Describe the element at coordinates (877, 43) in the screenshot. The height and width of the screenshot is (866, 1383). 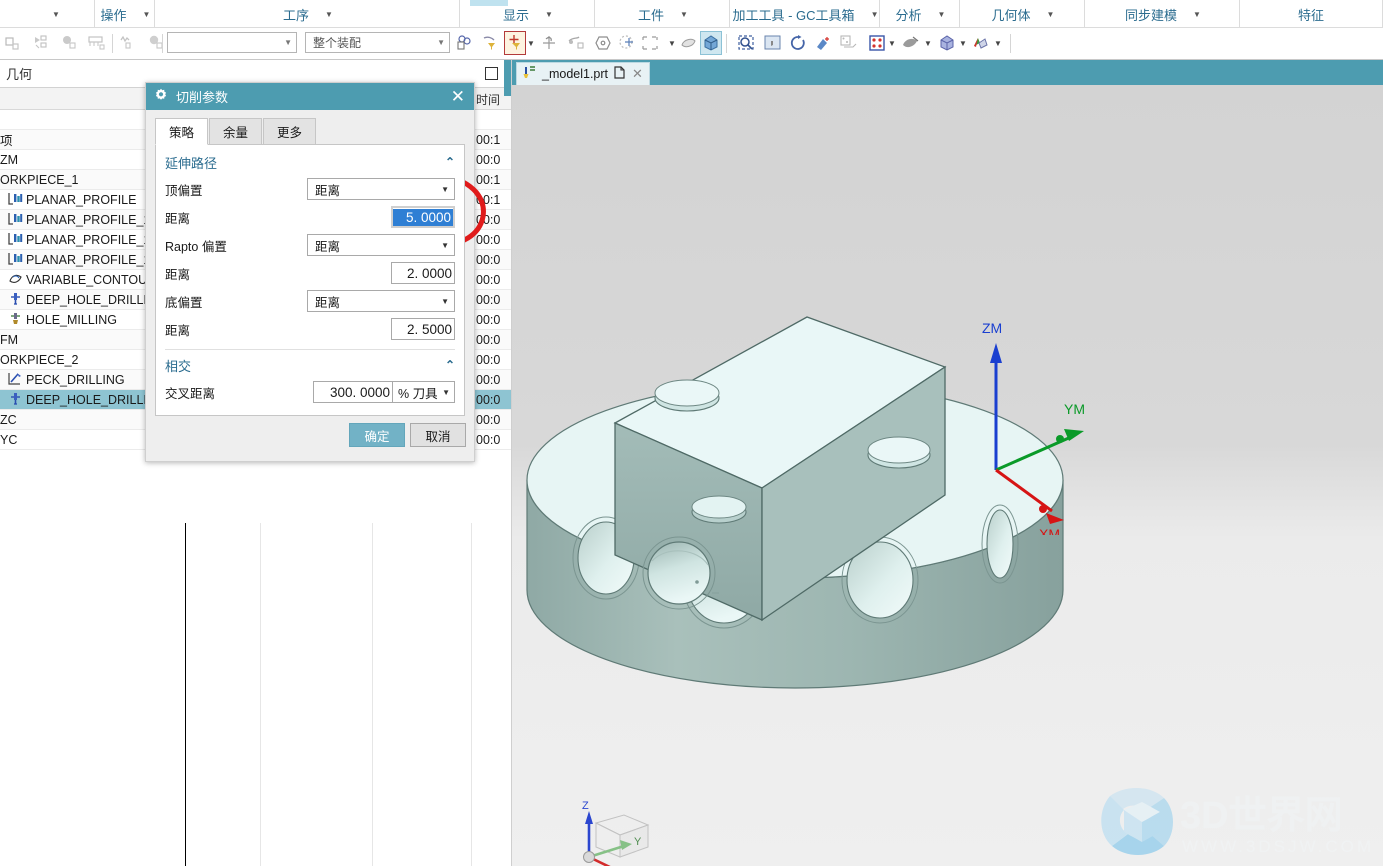
I see `toolbar-icon-show-hide` at that location.